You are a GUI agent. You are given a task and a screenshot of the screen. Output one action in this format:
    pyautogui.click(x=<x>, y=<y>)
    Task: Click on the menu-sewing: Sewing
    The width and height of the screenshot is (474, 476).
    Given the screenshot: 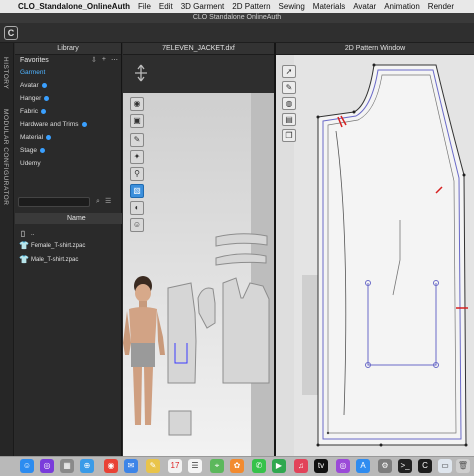 What is the action you would take?
    pyautogui.click(x=292, y=6)
    